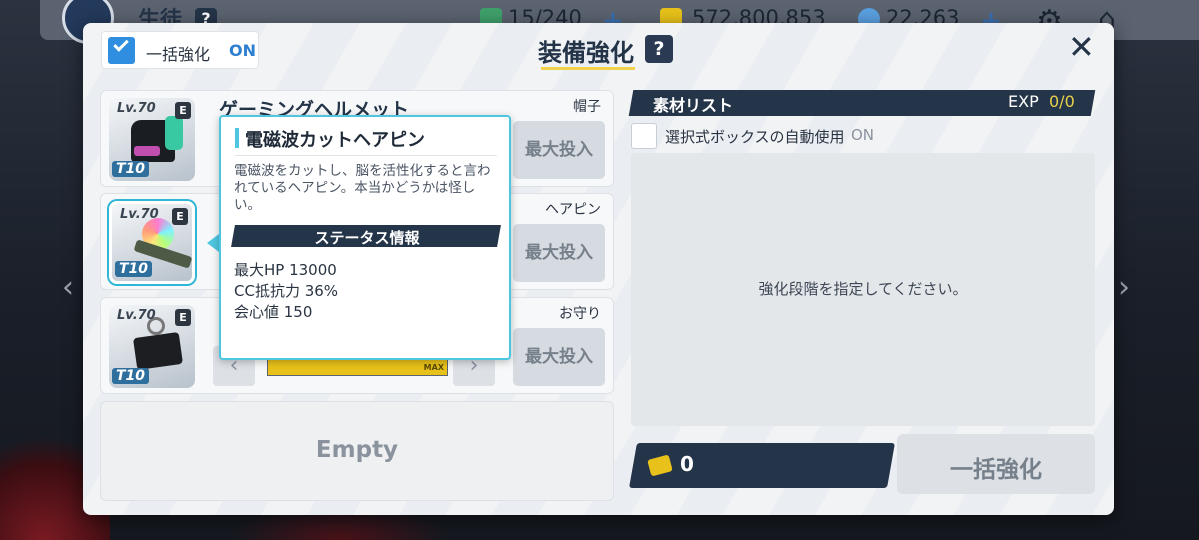  Describe the element at coordinates (1081, 47) in the screenshot. I see `close-button: ✕` at that location.